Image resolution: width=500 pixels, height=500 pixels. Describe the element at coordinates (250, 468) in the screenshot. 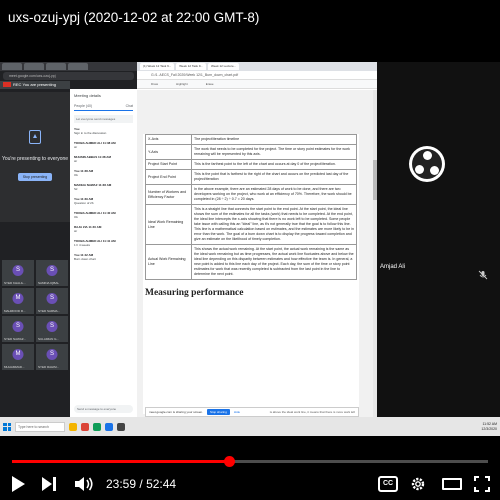

I see `player-controls: 23:59 / 52:44 CC` at that location.